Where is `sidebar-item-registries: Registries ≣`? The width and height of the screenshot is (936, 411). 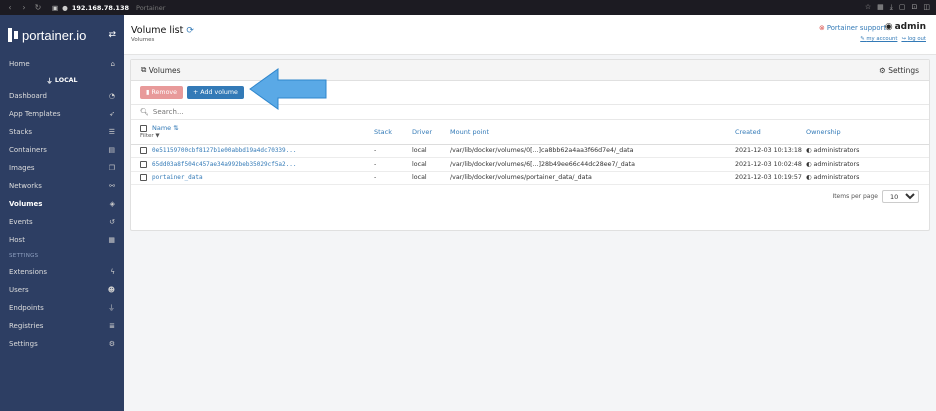
sidebar-item-registries: Registries ≣ is located at coordinates (62, 326).